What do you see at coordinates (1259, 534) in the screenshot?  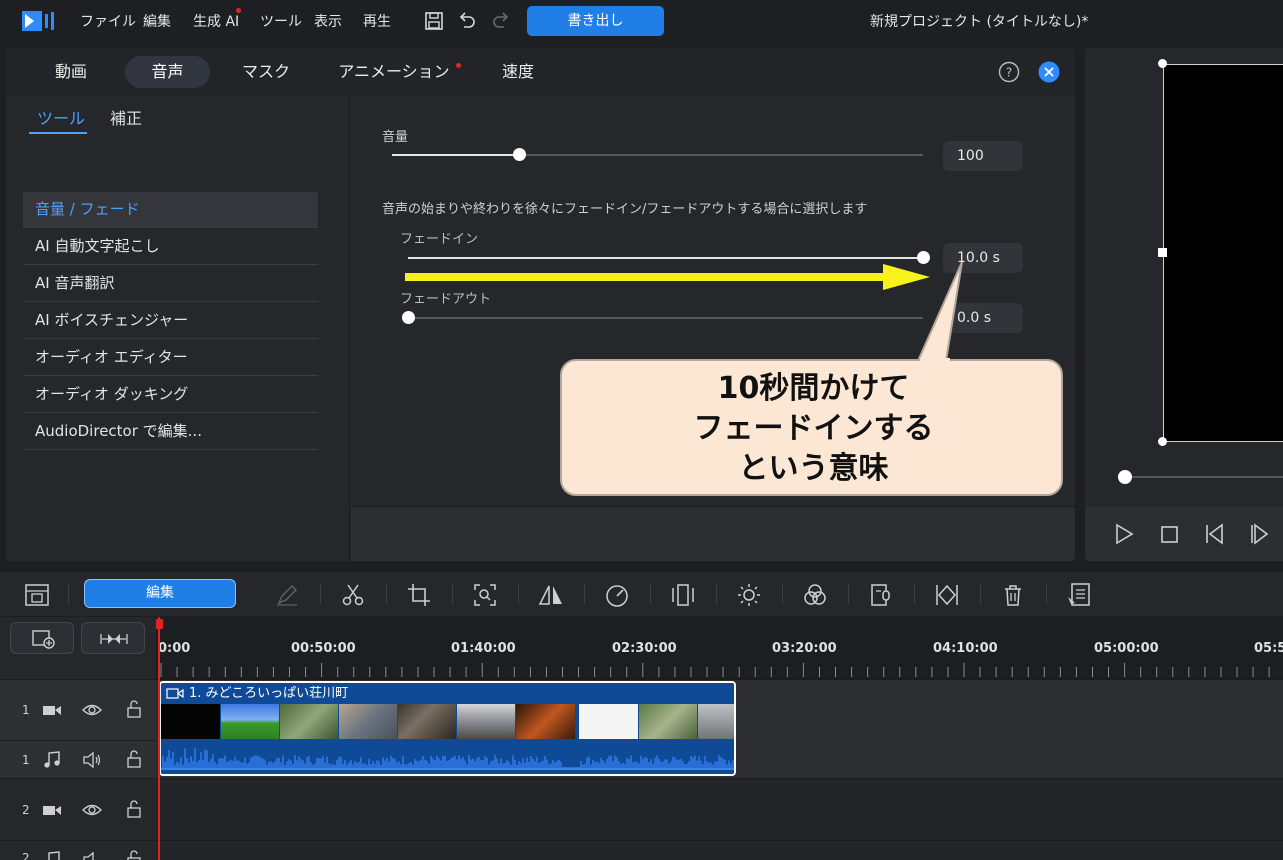 I see `next-frame-icon` at bounding box center [1259, 534].